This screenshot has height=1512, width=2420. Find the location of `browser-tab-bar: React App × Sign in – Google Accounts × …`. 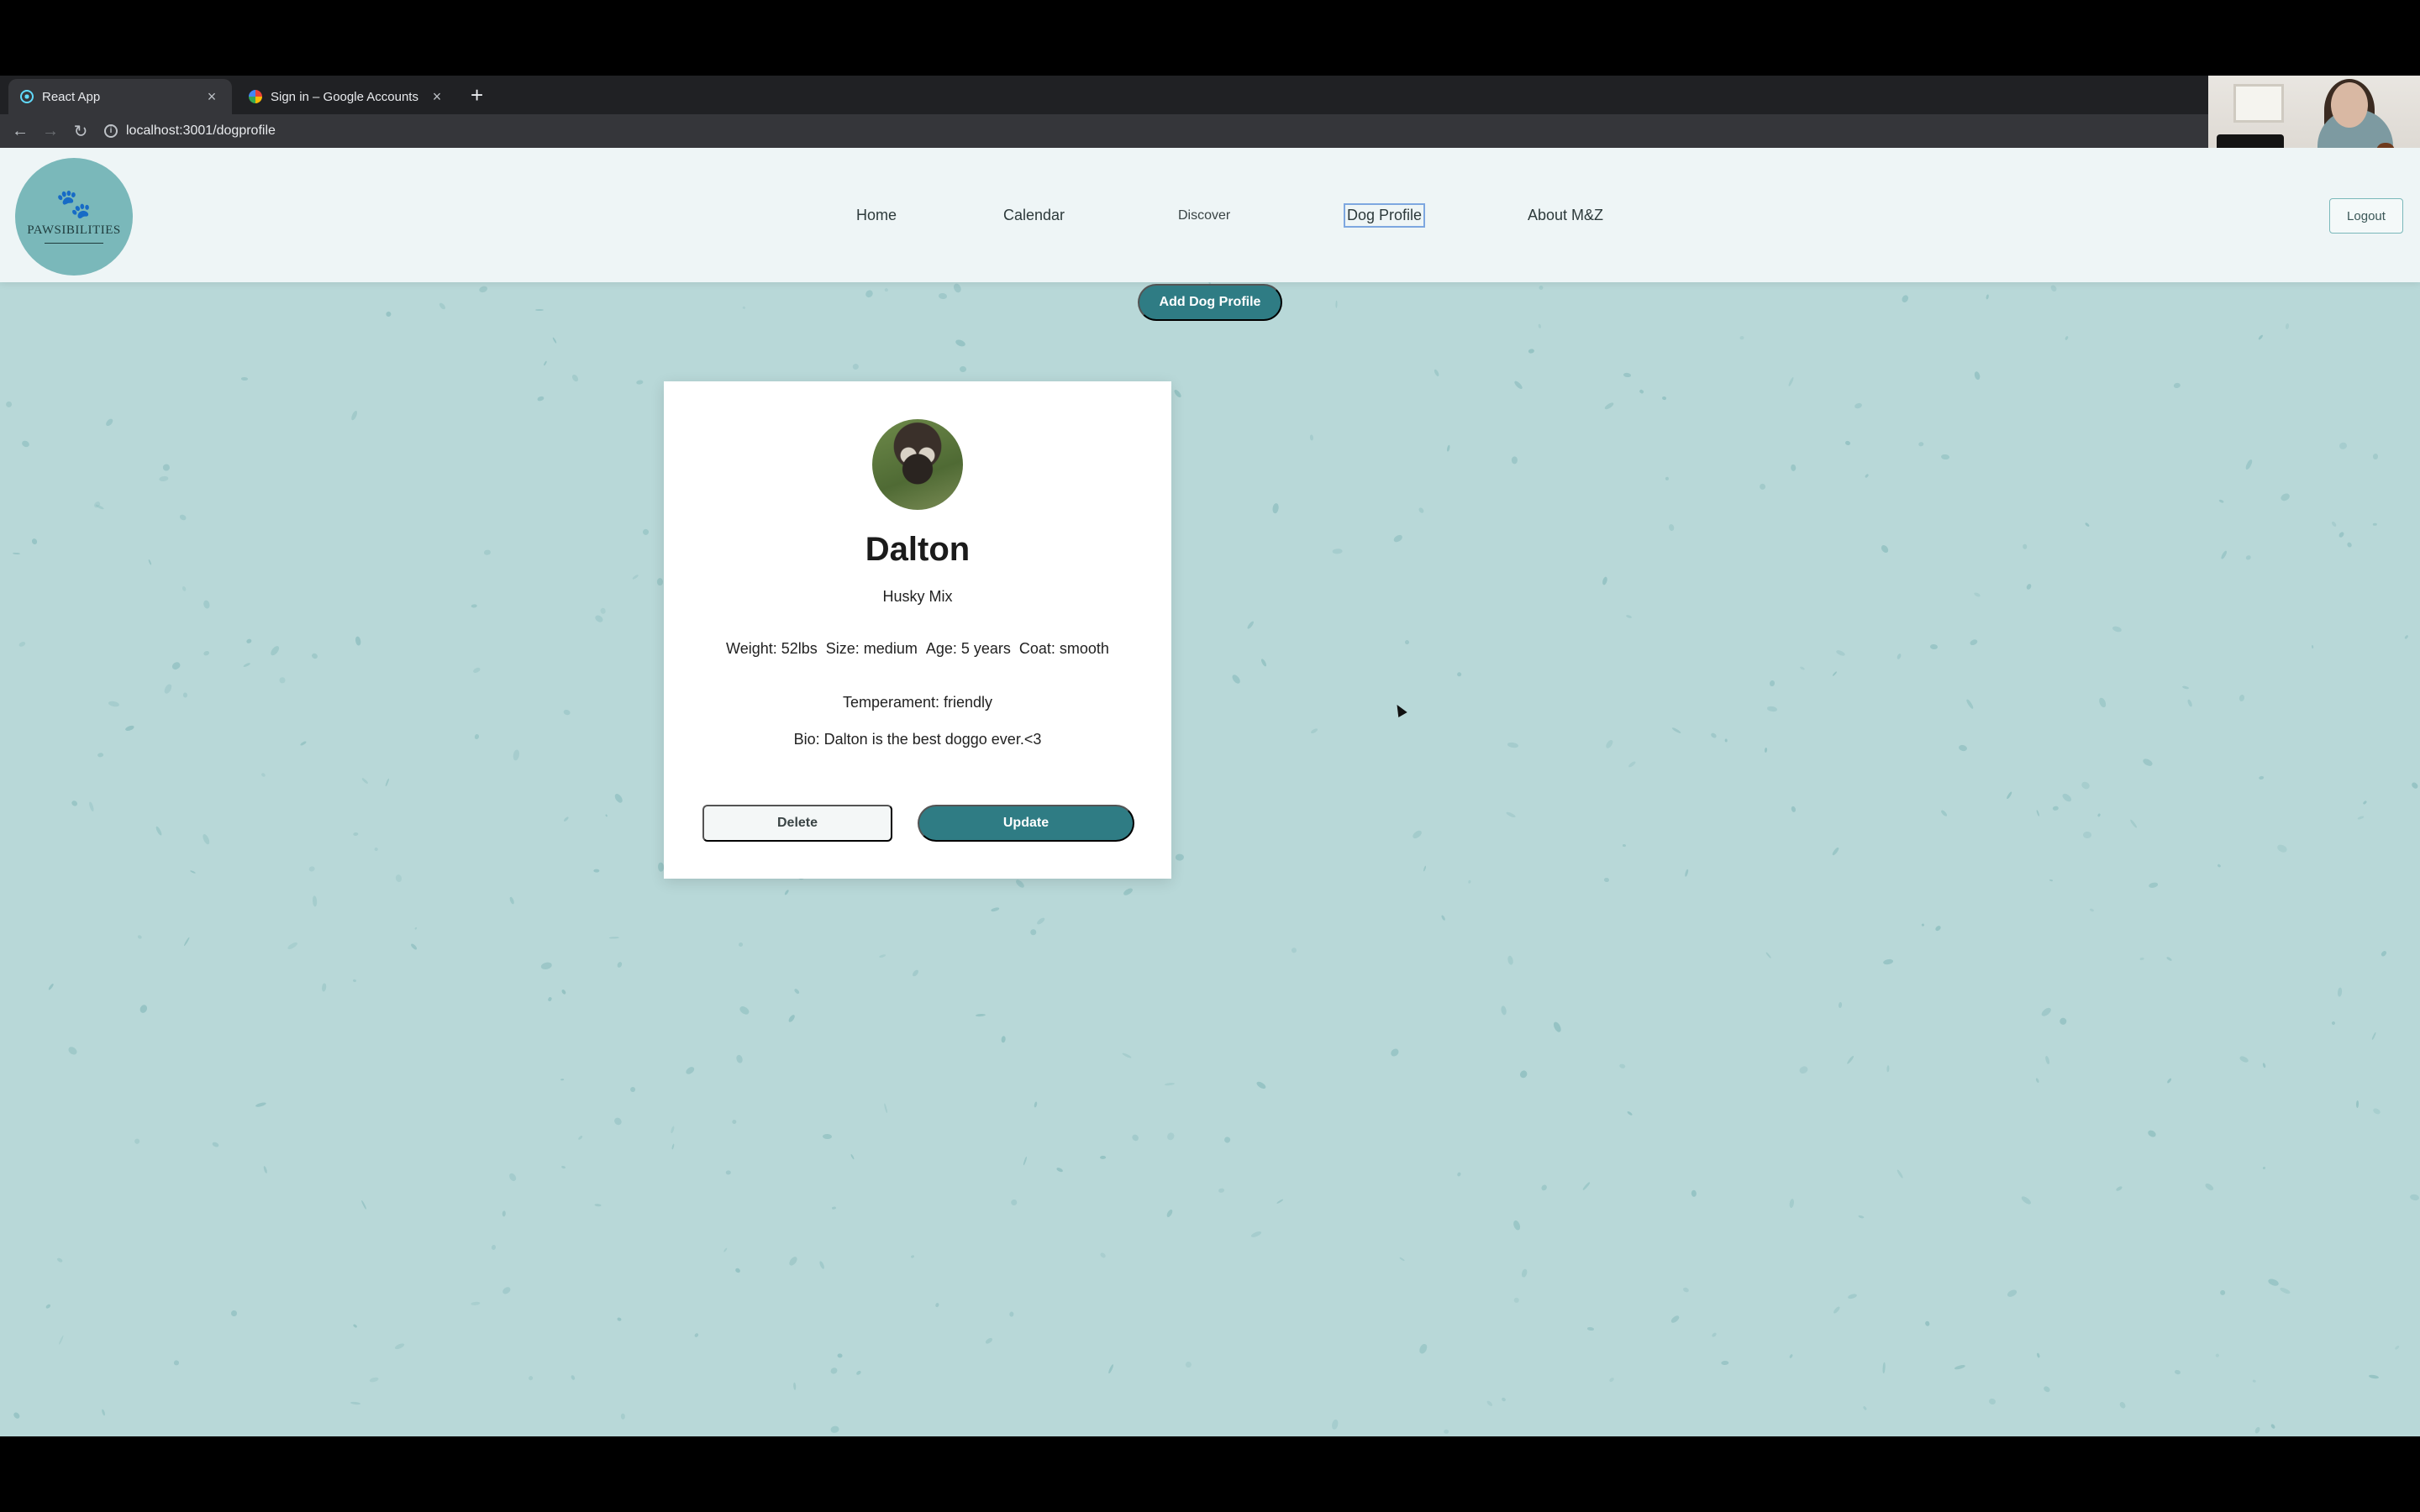

browser-tab-bar: React App × Sign in – Google Accounts × … is located at coordinates (1104, 95).